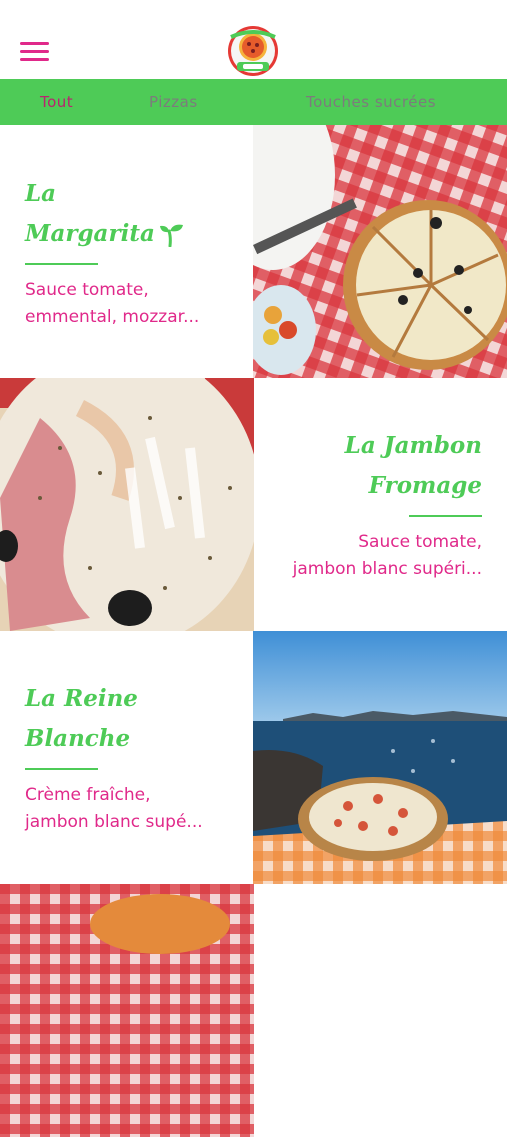 The height and width of the screenshot is (1137, 507). What do you see at coordinates (380, 251) in the screenshot?
I see `margarita-pizza-image` at bounding box center [380, 251].